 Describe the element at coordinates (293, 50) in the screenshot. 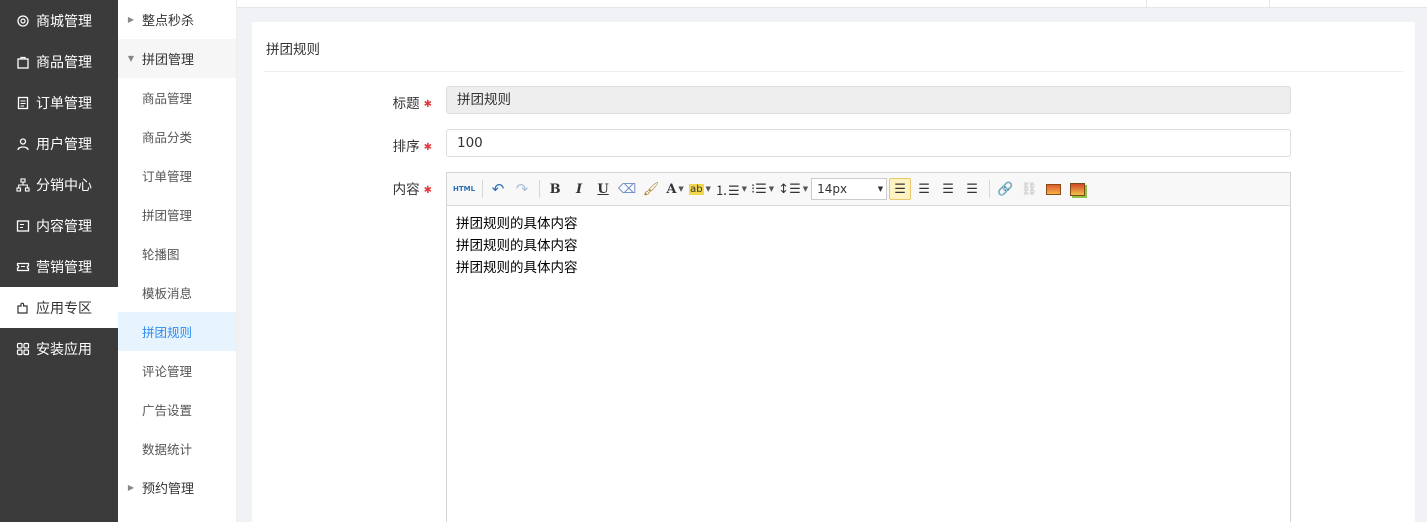

I see `panel-title: 拼团规则` at that location.